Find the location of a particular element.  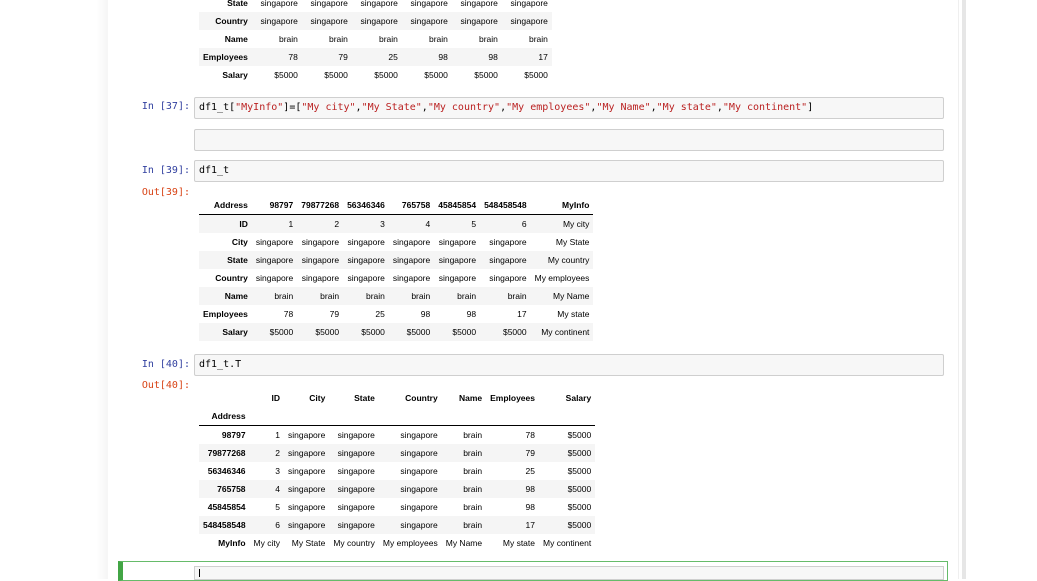

column-header: State is located at coordinates (364, 398).